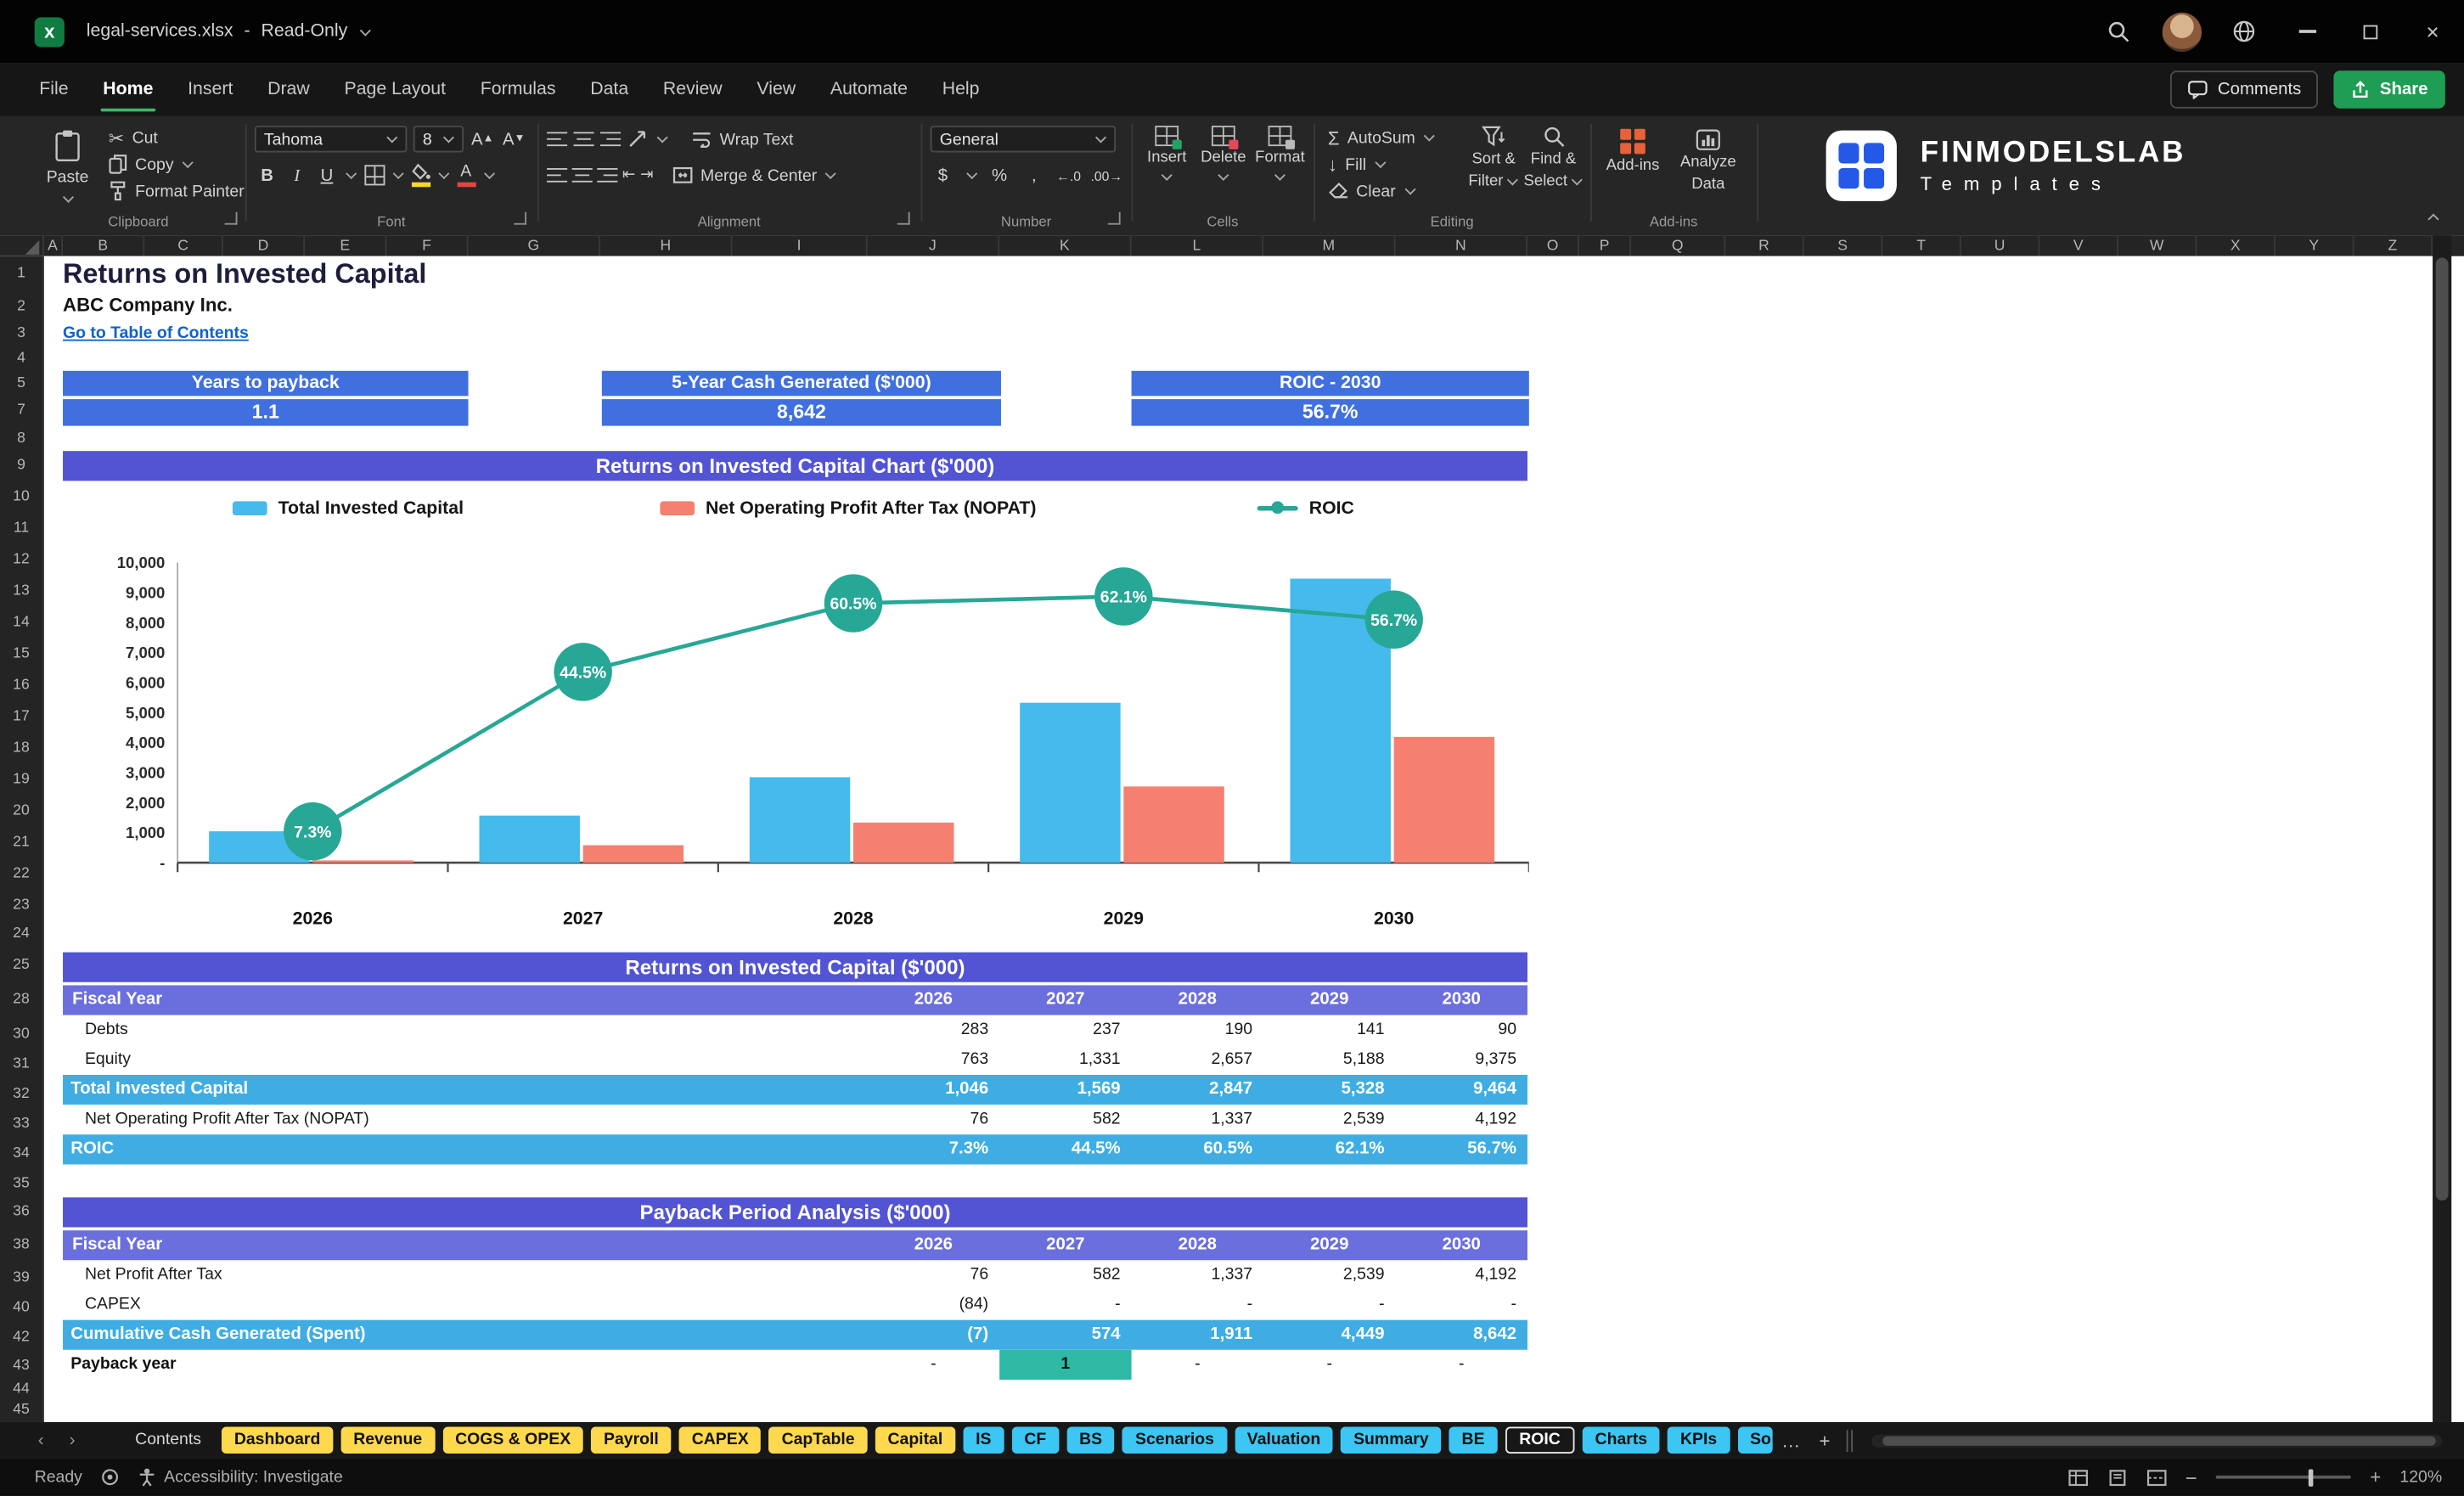  What do you see at coordinates (21, 410) in the screenshot?
I see `row-header-7: 7` at bounding box center [21, 410].